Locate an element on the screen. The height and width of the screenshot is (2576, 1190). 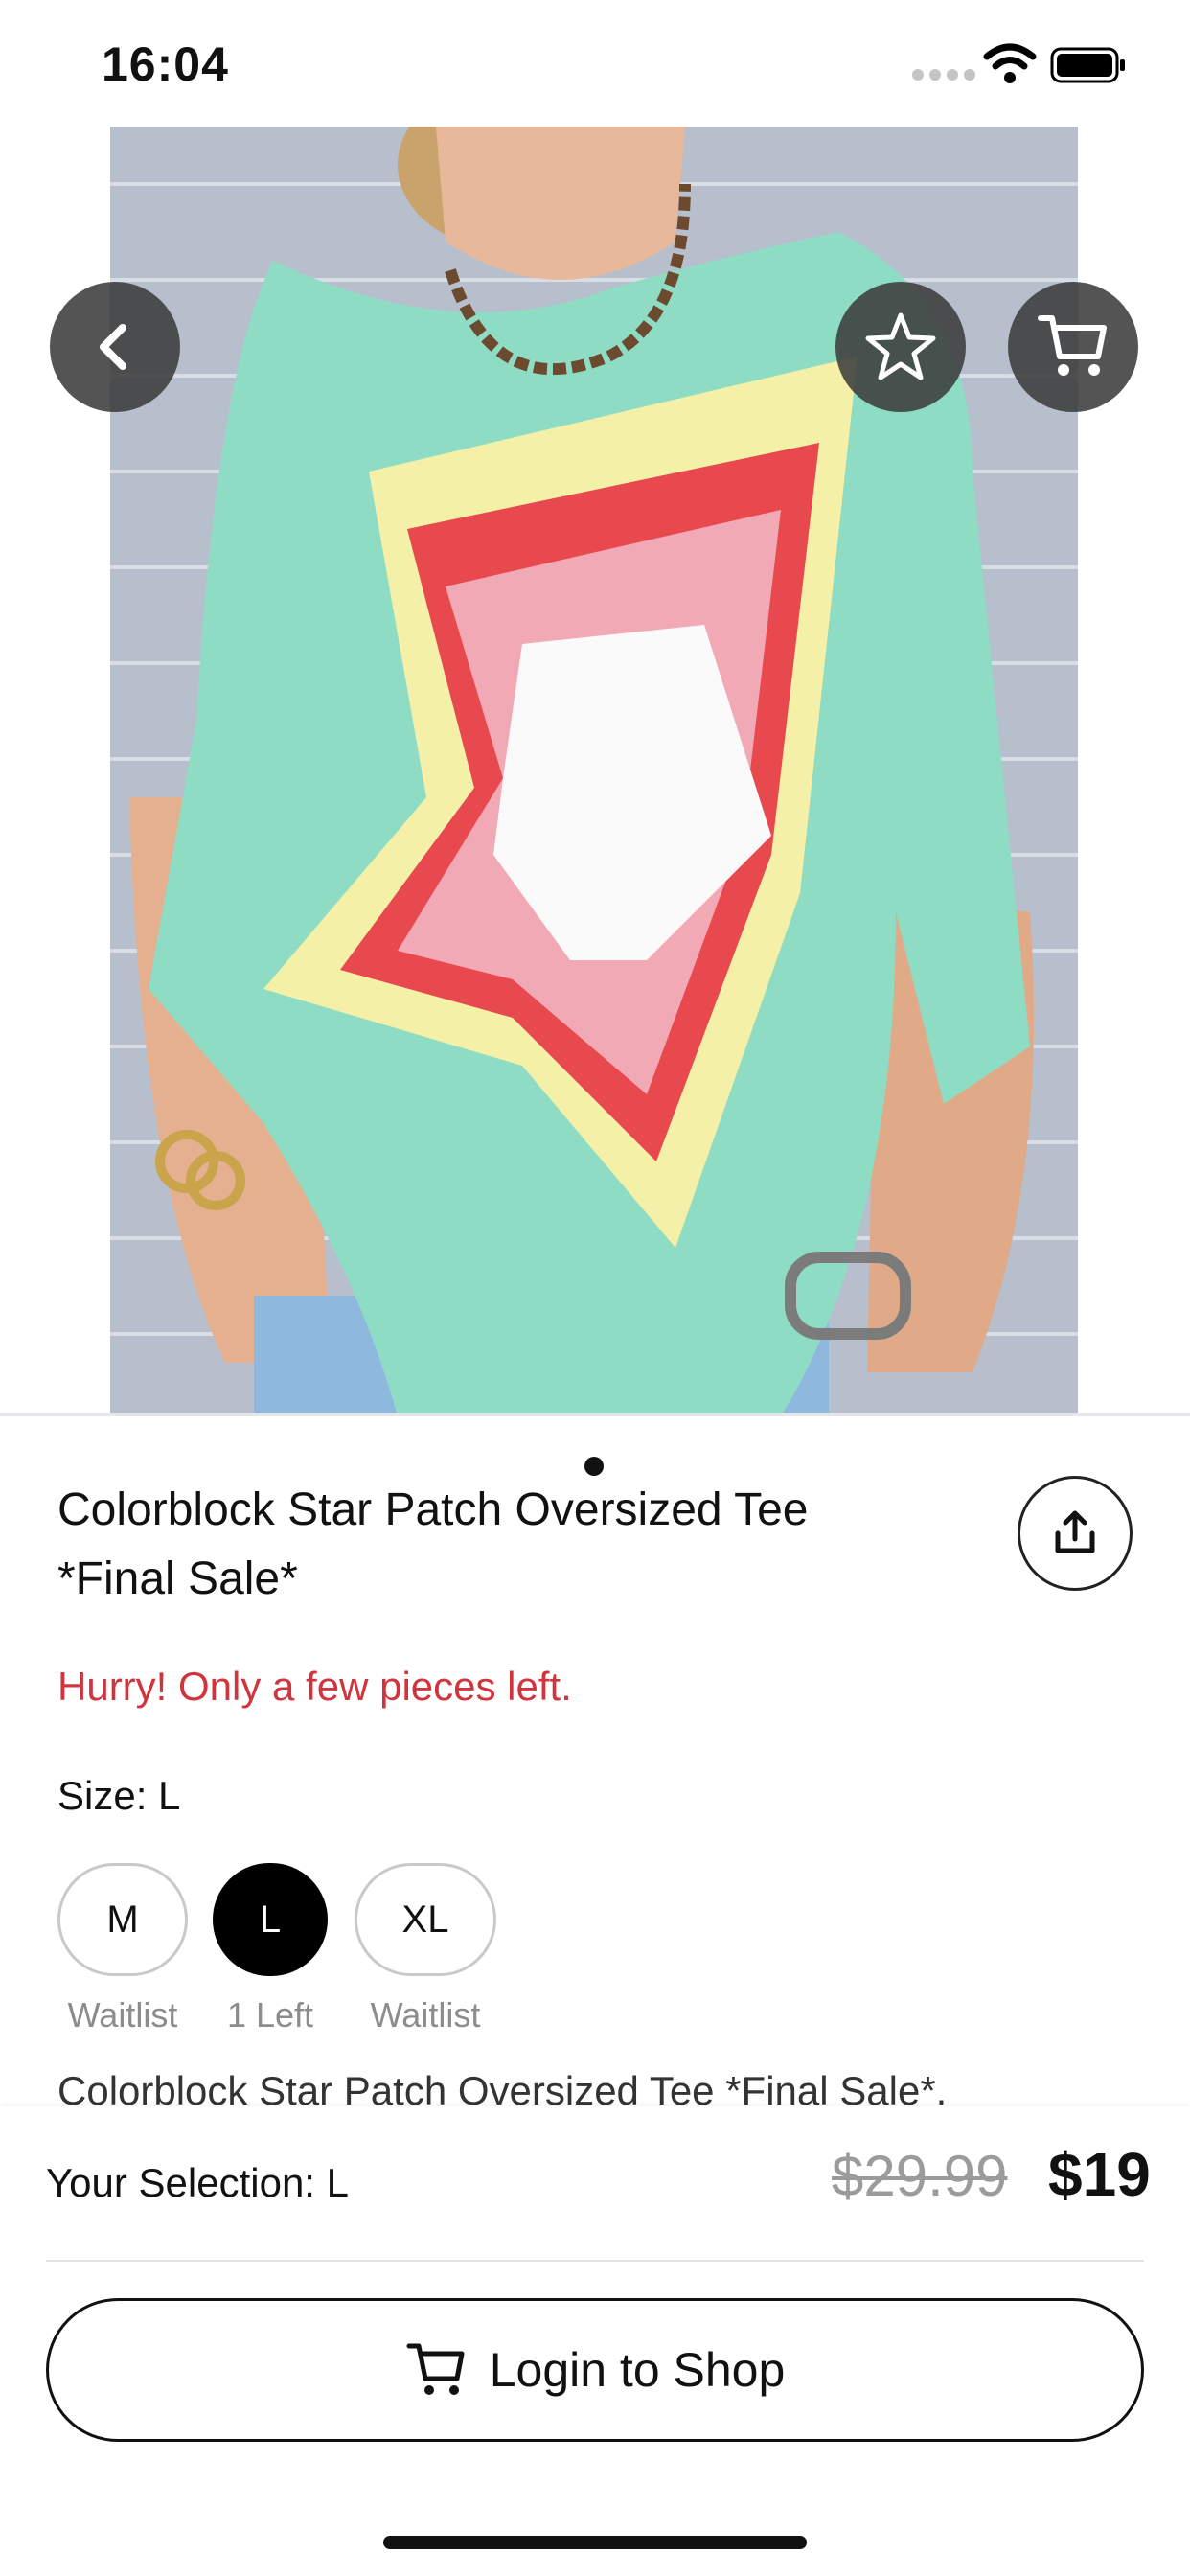
size-chip-l: L is located at coordinates (271, 1919).